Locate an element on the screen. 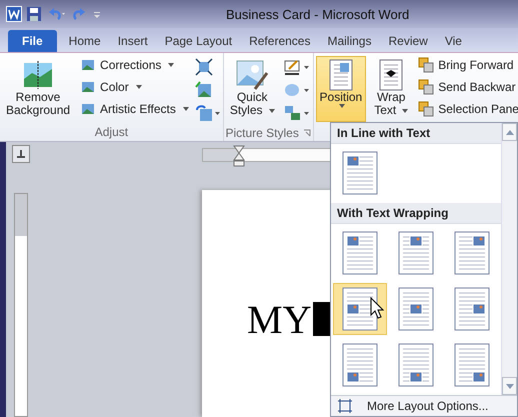 This screenshot has height=417, width=518. section-heading: In Line with Text is located at coordinates (416, 133).